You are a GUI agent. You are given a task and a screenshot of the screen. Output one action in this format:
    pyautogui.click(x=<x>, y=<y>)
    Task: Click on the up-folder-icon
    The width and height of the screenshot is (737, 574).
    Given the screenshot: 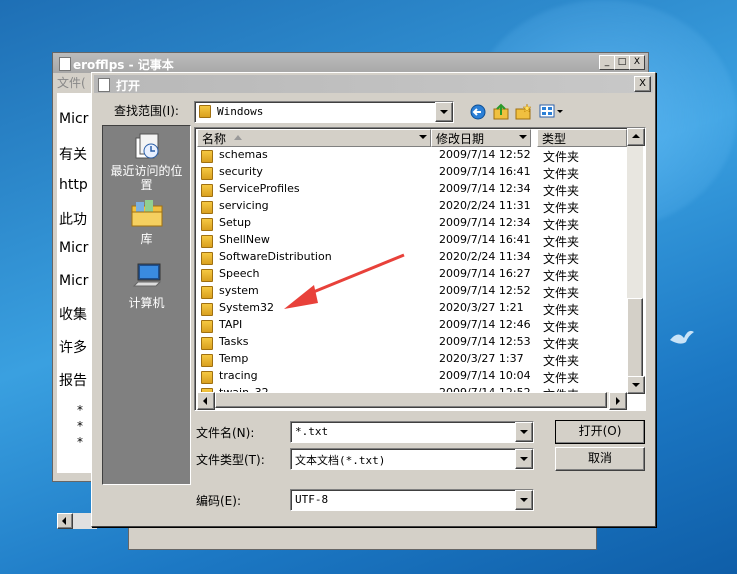 What is the action you would take?
    pyautogui.click(x=501, y=112)
    